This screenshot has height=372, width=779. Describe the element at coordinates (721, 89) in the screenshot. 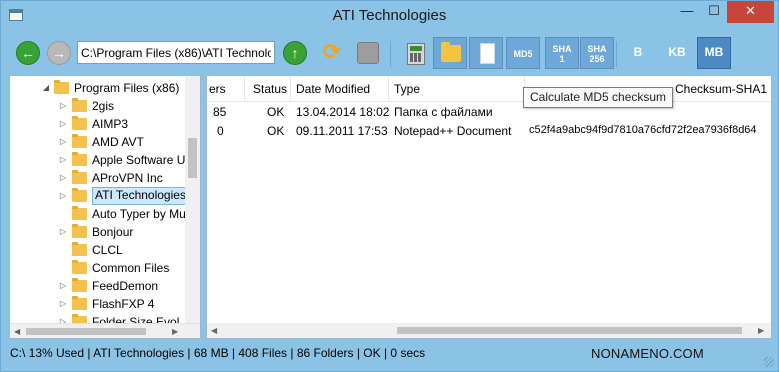

I see `column-header-checksum-sha1: Checksum-SHA1` at that location.